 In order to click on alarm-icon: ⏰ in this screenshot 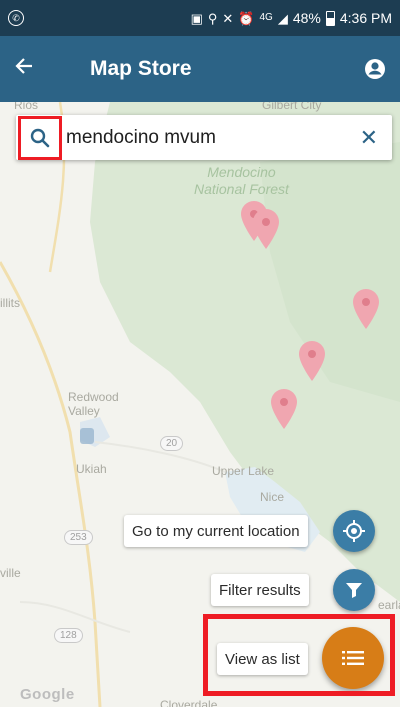, I will do `click(246, 18)`.